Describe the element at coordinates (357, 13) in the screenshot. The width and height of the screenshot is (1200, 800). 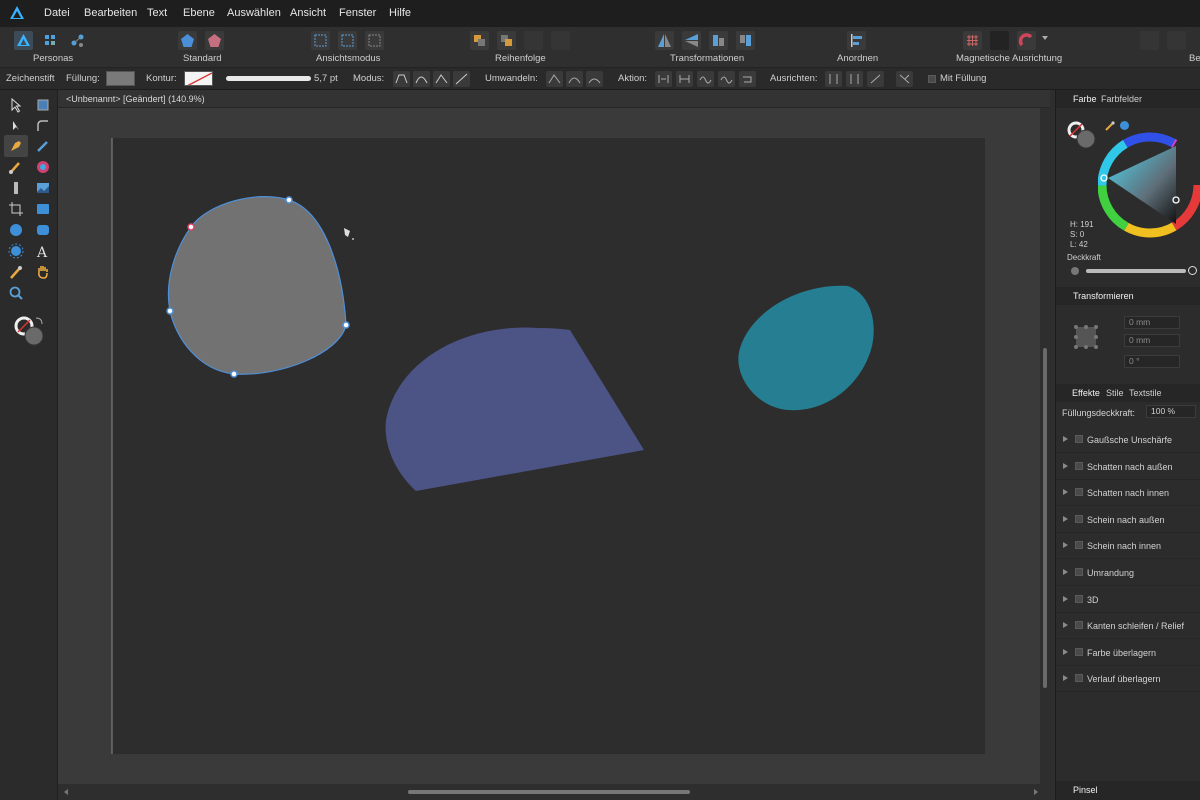
I see `menu-fenster: Fenster` at that location.